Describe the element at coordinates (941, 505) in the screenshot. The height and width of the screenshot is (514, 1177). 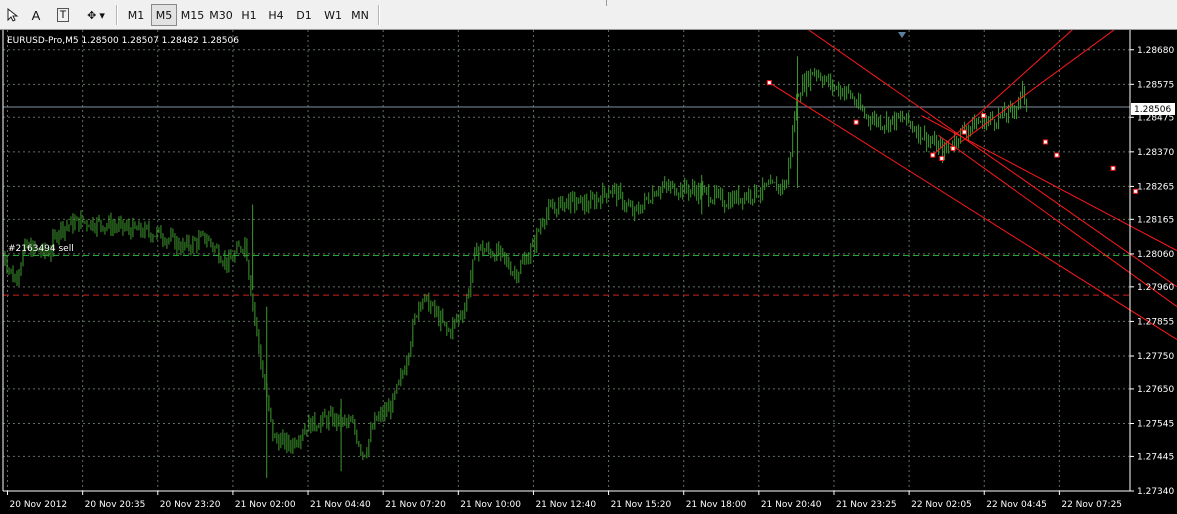
I see `x-tick-label: 22 Nov 02:05` at that location.